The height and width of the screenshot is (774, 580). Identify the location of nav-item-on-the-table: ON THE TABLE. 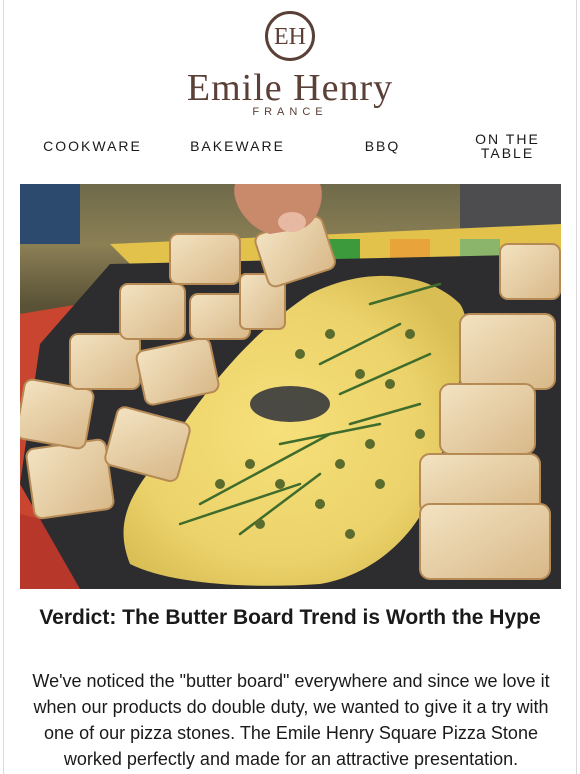
(508, 146).